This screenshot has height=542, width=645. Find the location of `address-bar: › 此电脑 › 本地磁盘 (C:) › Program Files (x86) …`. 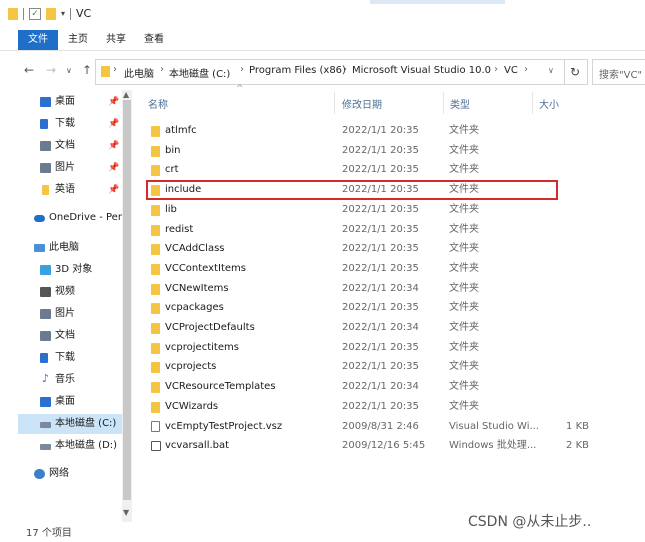

address-bar: › 此电脑 › 本地磁盘 (C:) › Program Files (x86) … is located at coordinates (330, 72).